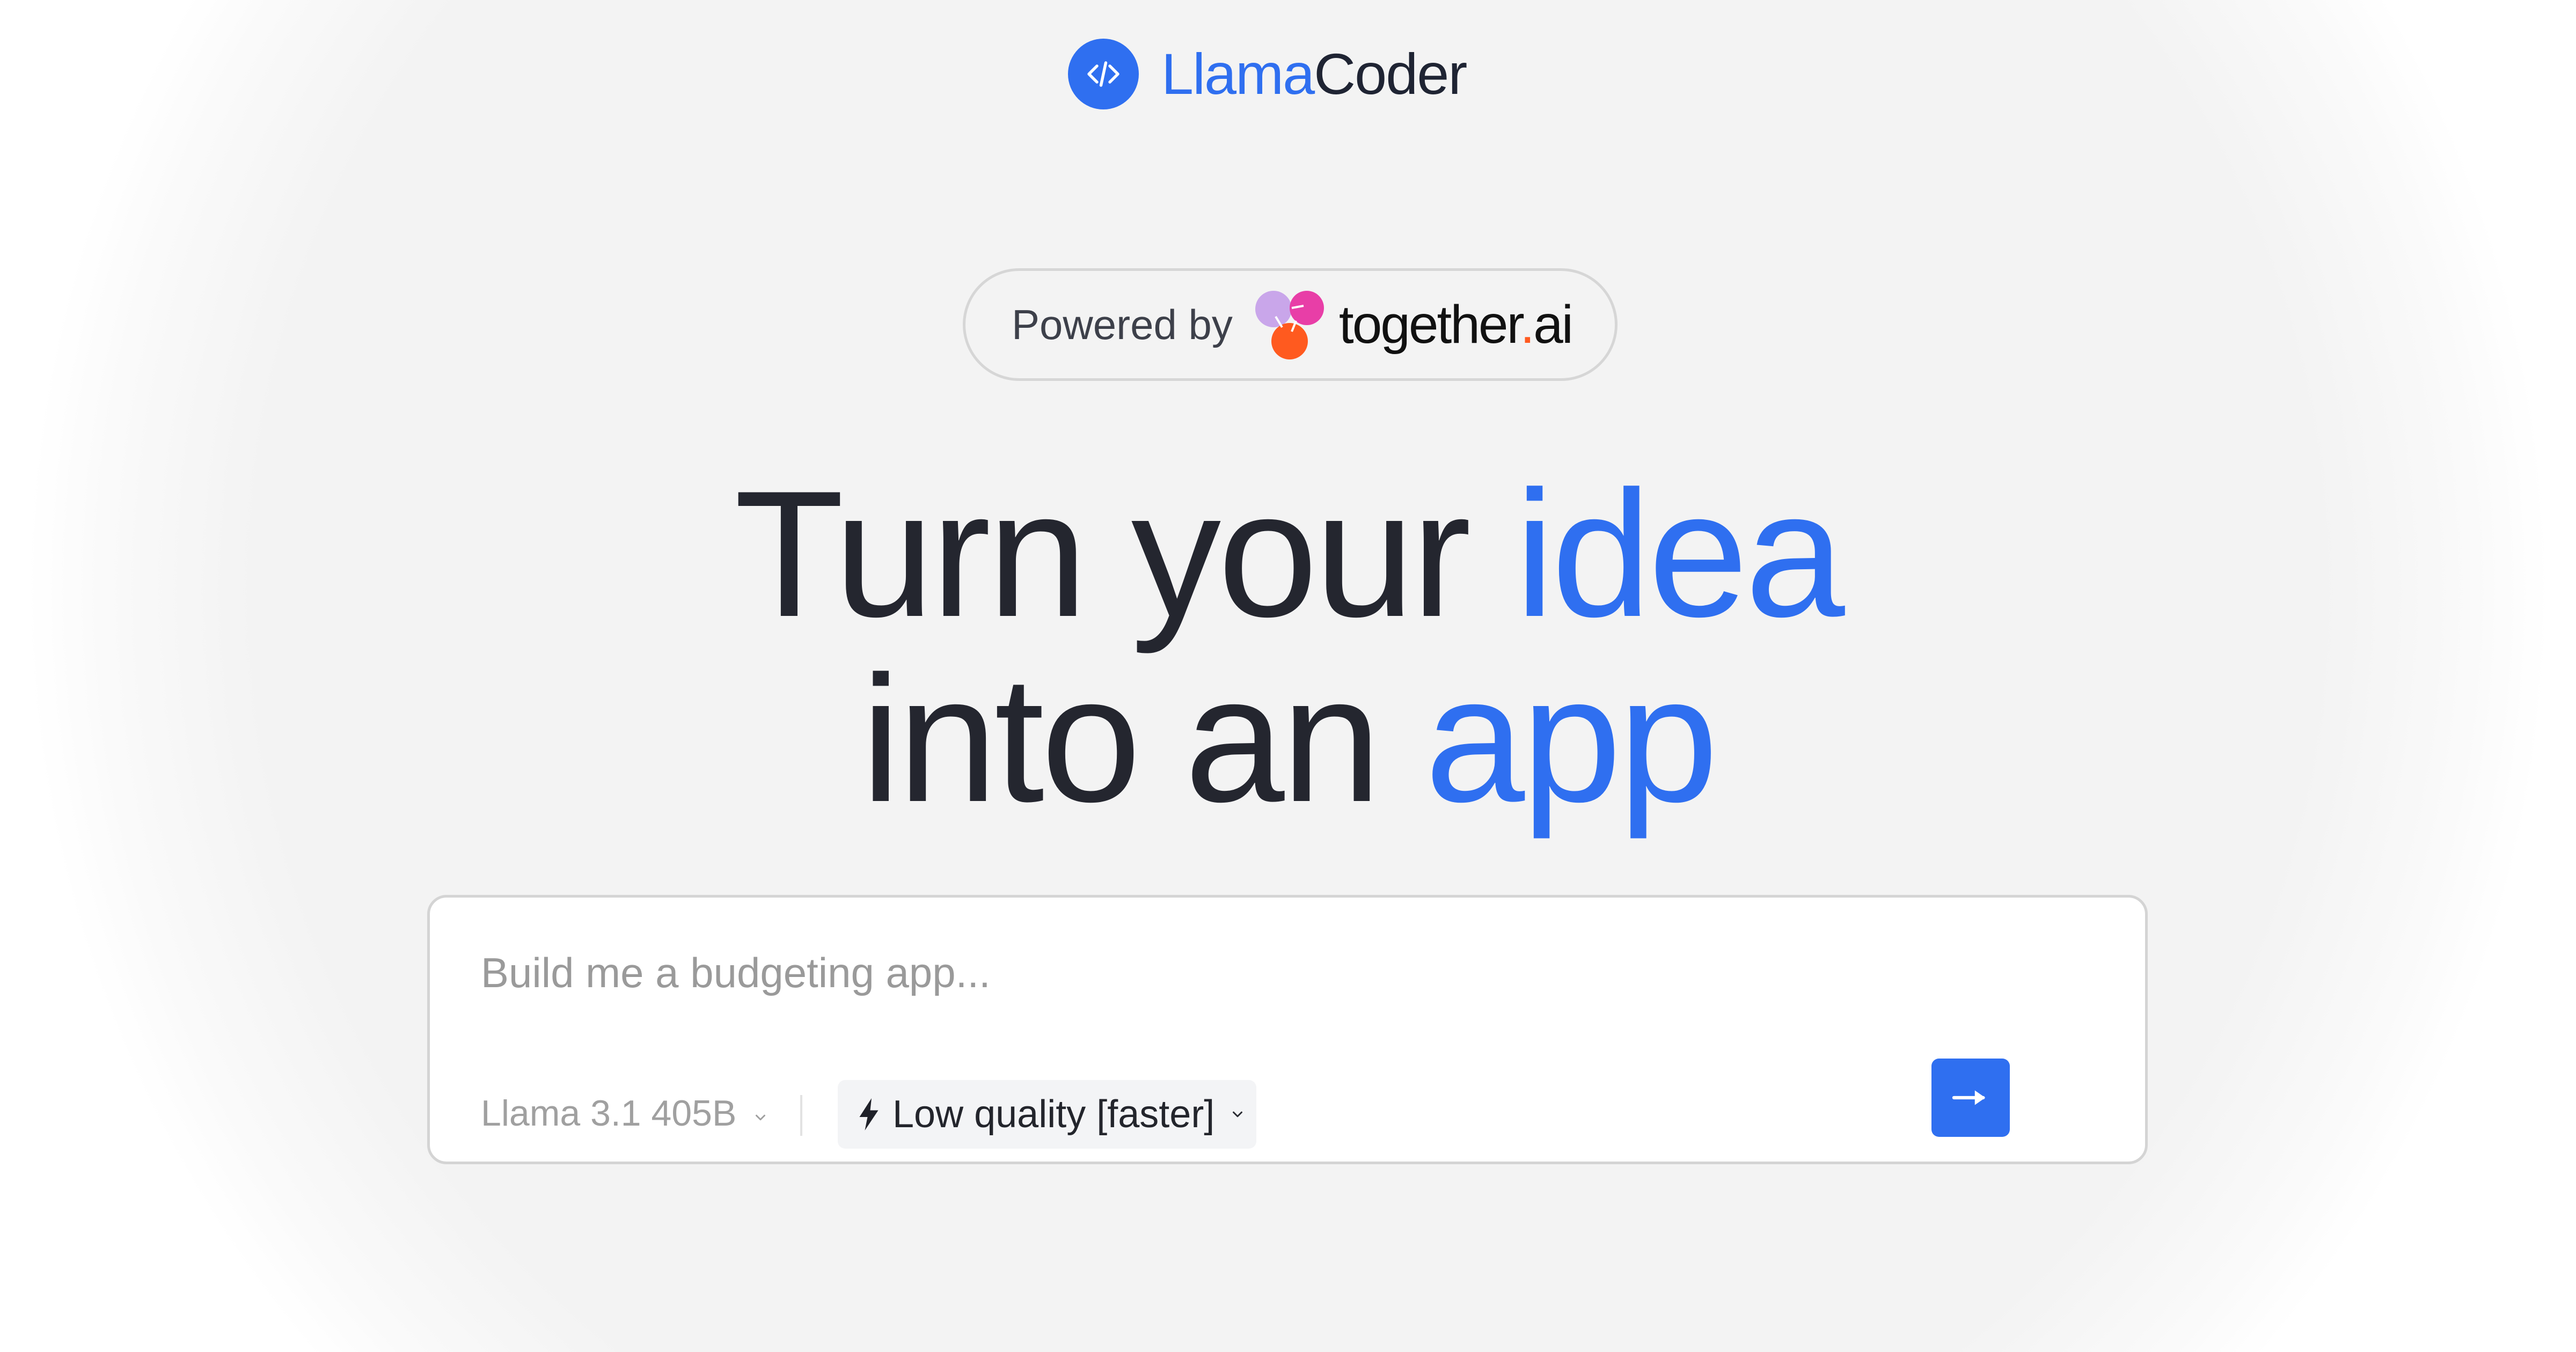  Describe the element at coordinates (1143, 738) in the screenshot. I see `hero-line2-plain: into an` at that location.